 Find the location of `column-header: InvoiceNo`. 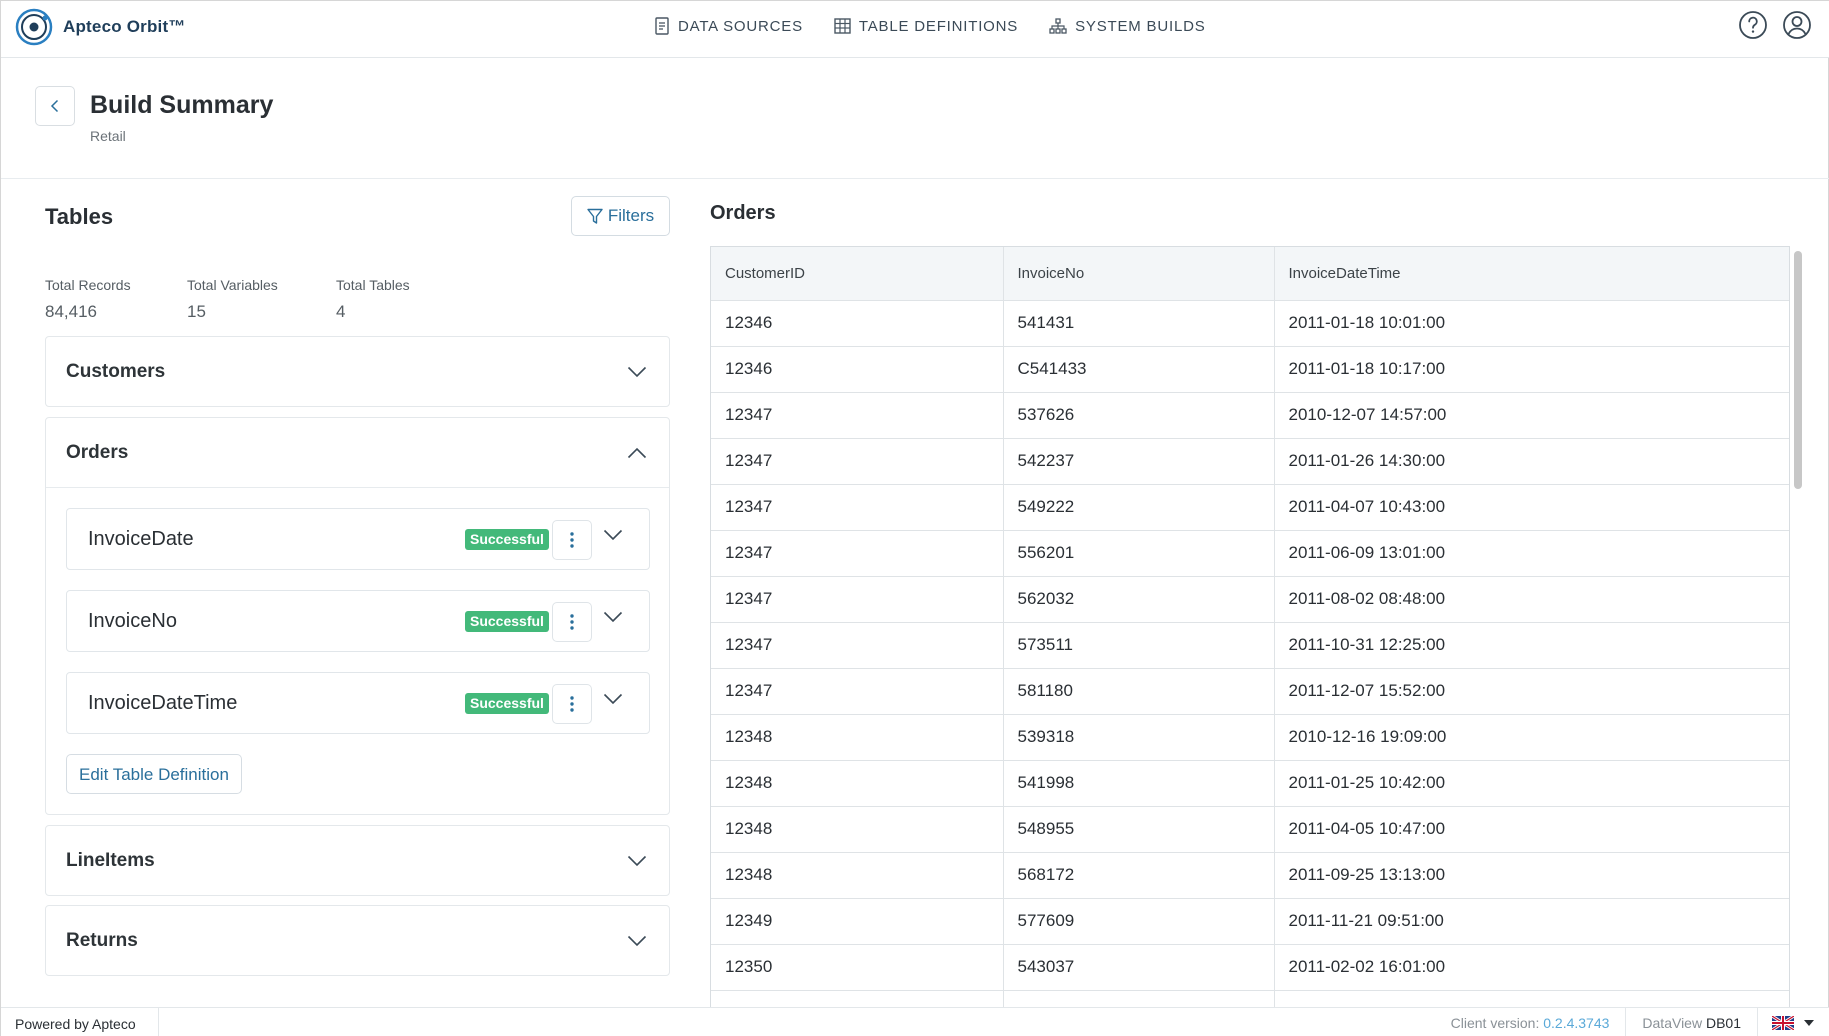

column-header: InvoiceNo is located at coordinates (1139, 274).